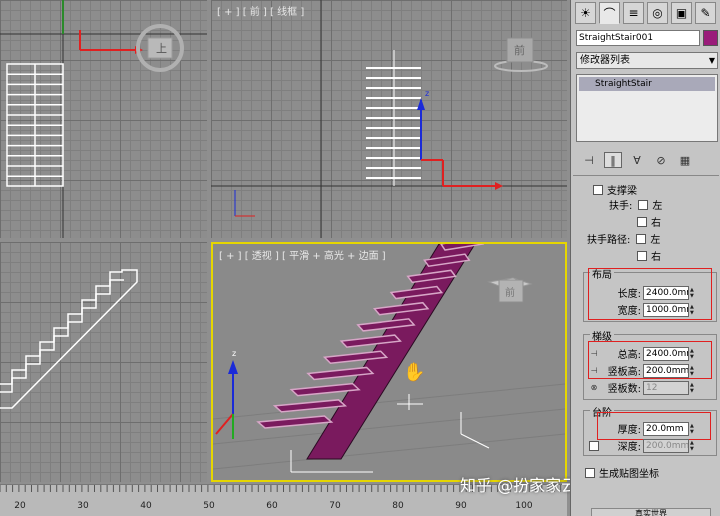 The image size is (720, 516). What do you see at coordinates (272, 506) in the screenshot?
I see `timeline-tick-label: 60` at bounding box center [272, 506].